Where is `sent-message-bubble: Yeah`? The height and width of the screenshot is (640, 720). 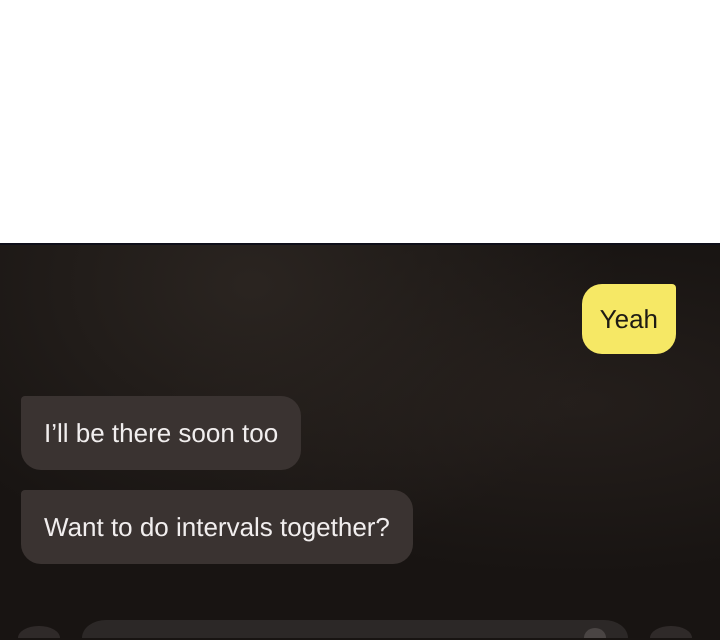 sent-message-bubble: Yeah is located at coordinates (629, 319).